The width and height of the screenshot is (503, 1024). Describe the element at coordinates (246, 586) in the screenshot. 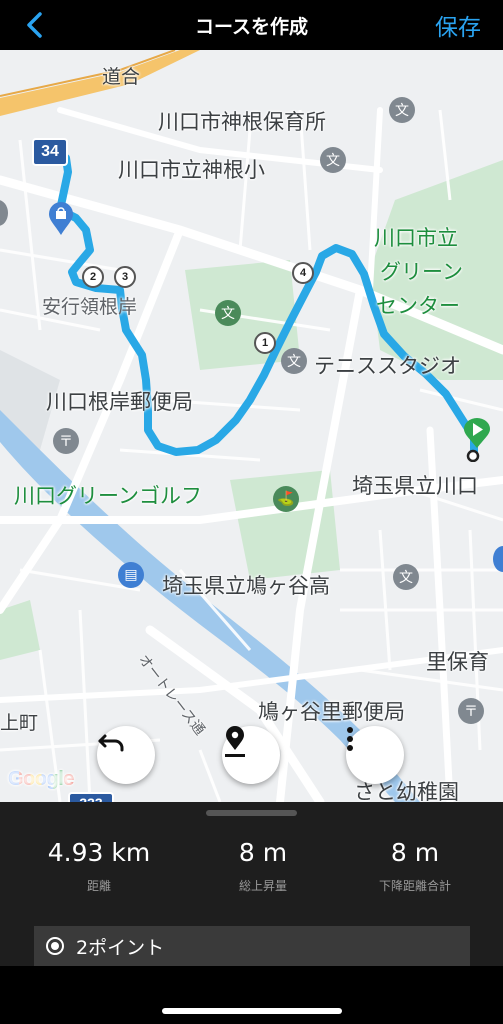

I see `map-label-hatogaya-high: 埼玉県立鳩ヶ谷高` at that location.